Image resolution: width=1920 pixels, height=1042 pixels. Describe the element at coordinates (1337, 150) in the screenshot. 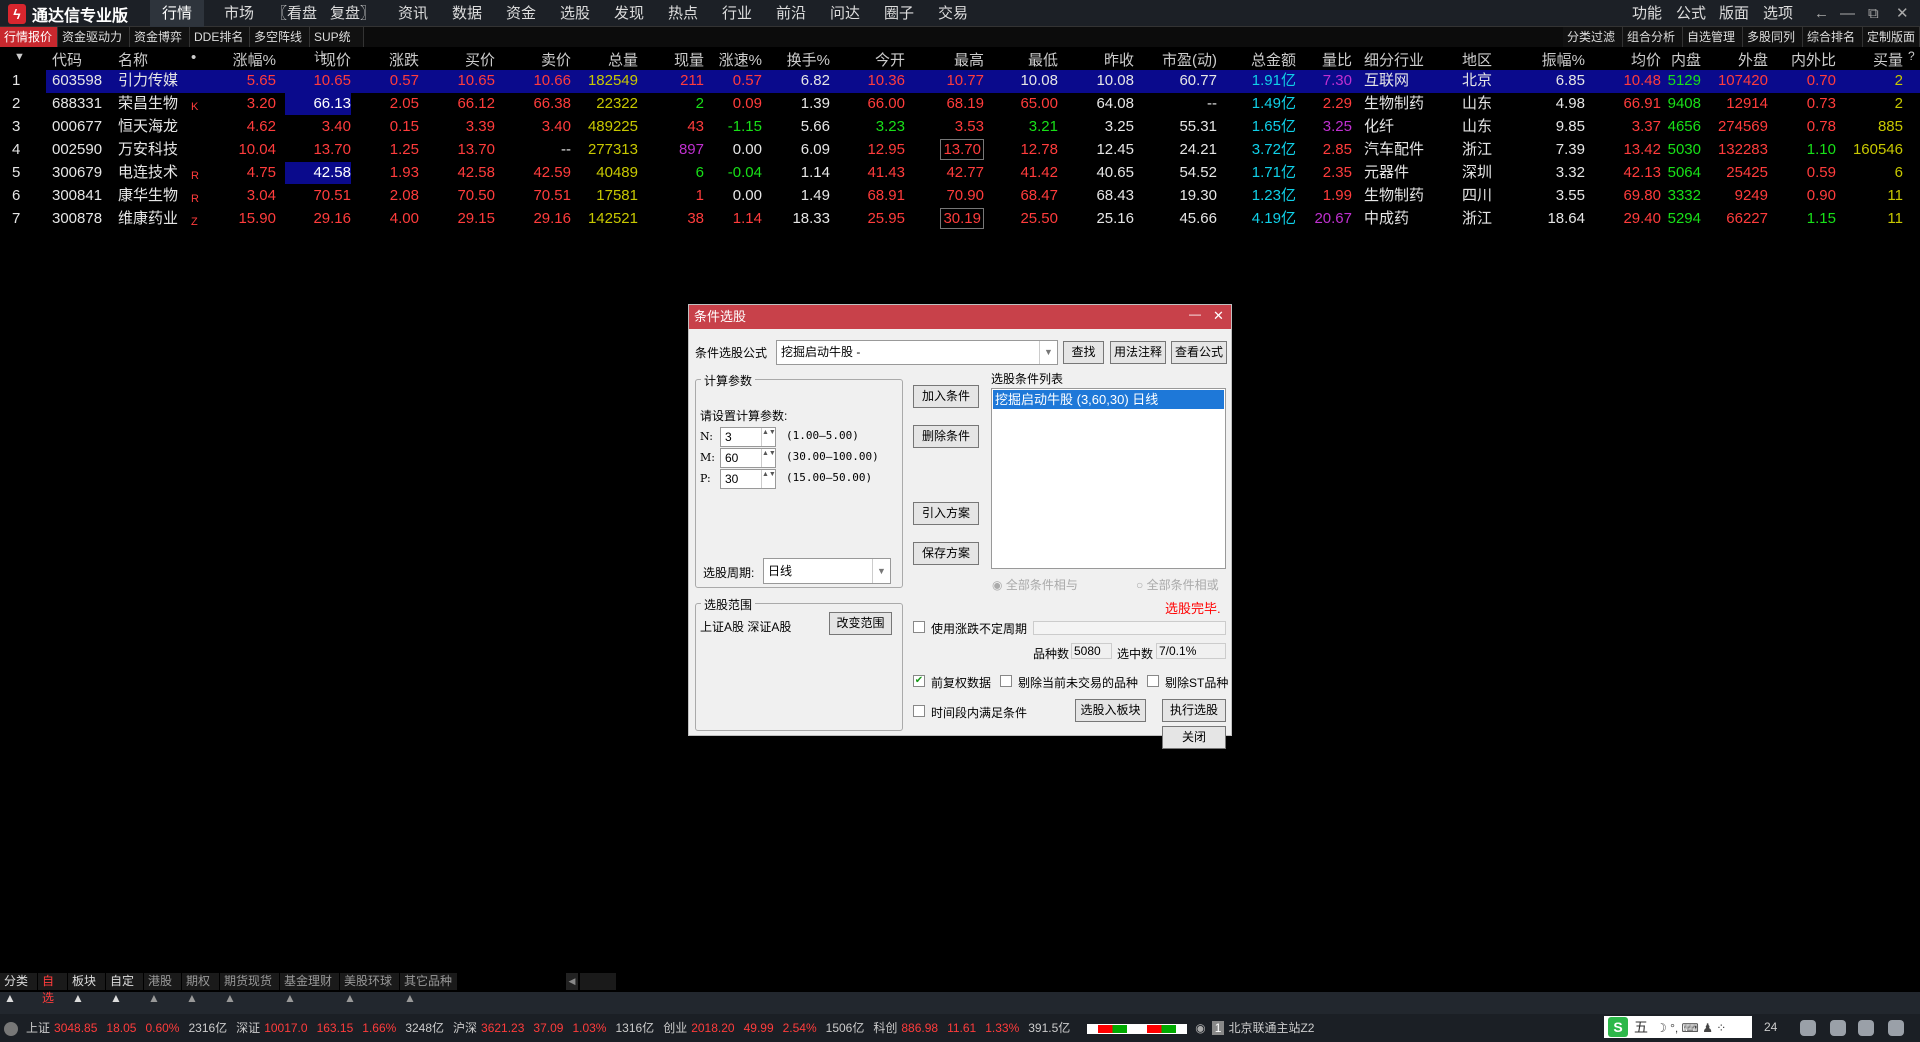

I see `table-cell: 2.85` at that location.